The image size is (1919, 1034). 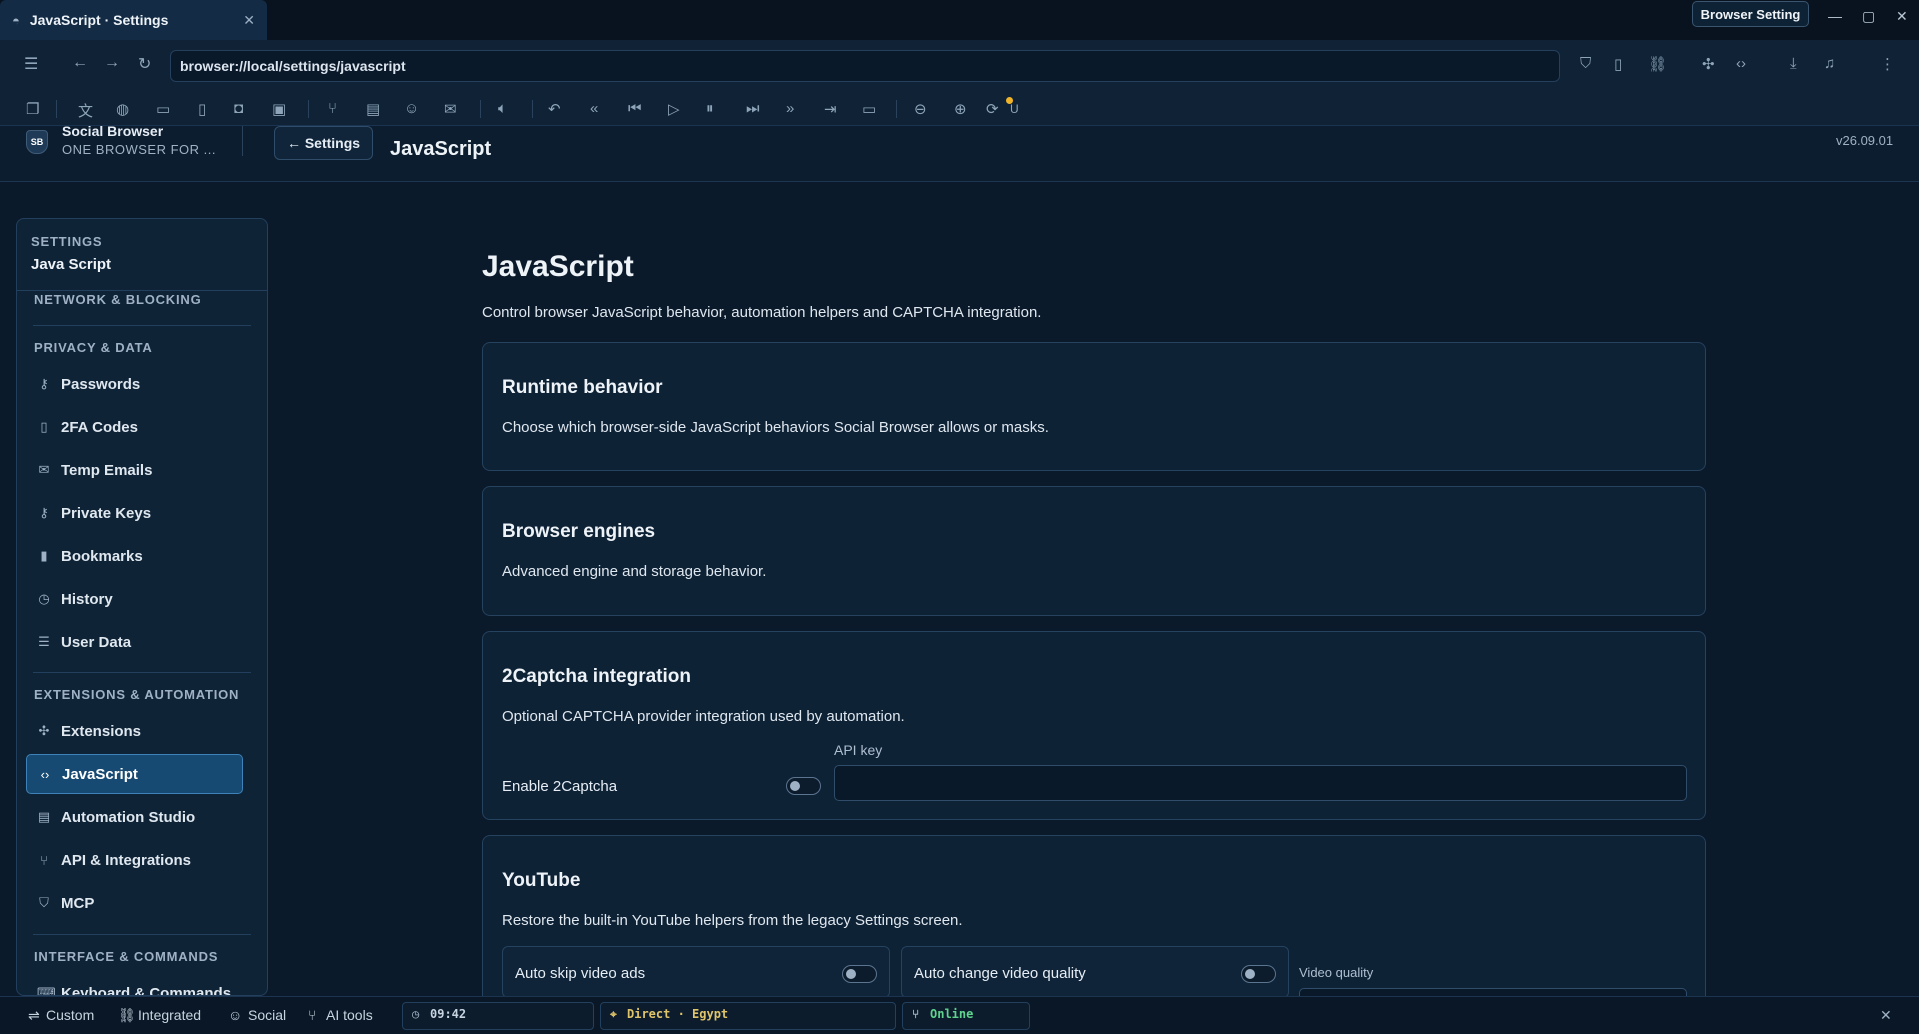 I want to click on status-integrated: Integrated, so click(x=169, y=1015).